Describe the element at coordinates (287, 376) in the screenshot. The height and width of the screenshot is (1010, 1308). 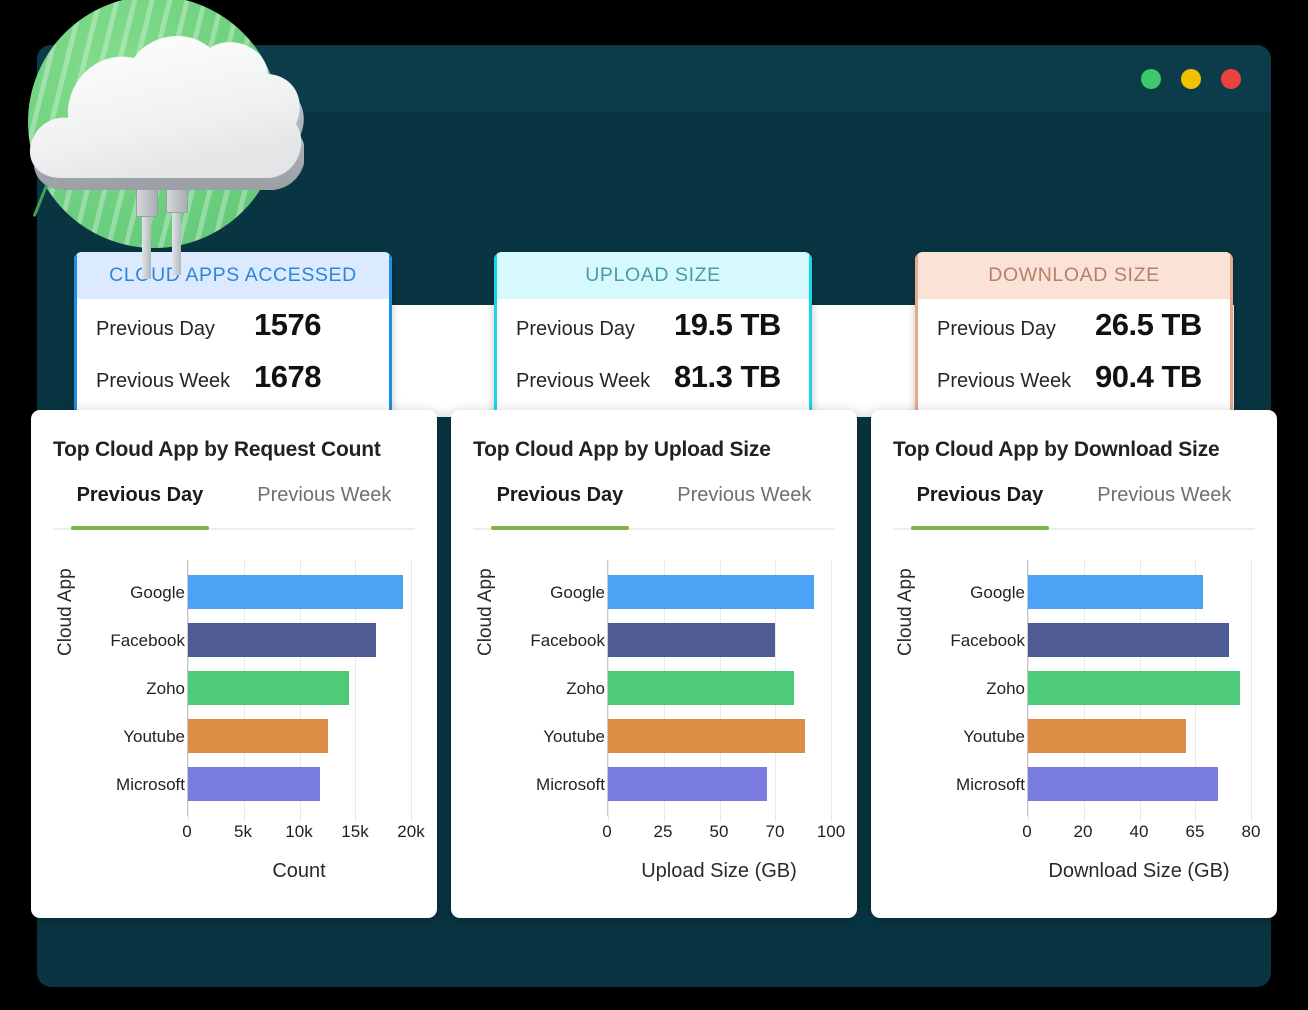
I see `stat-row-value: 1678` at that location.